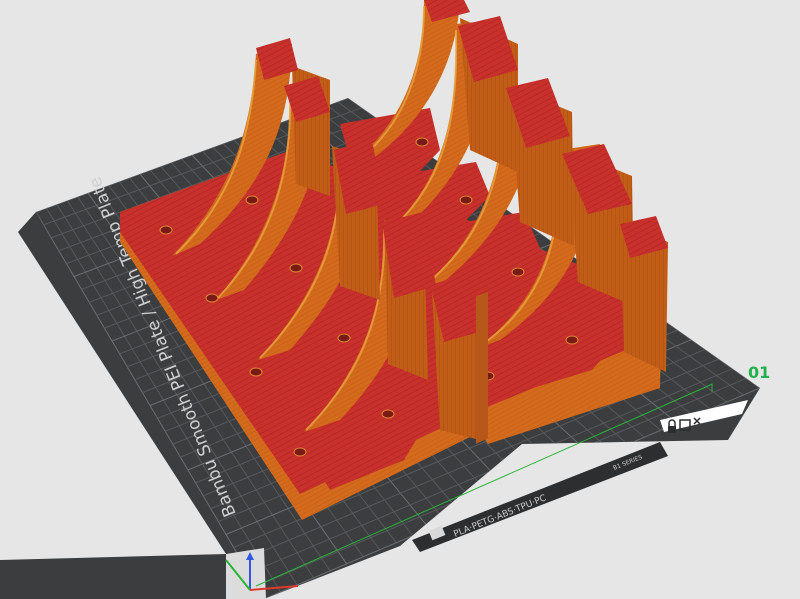 The image size is (800, 599). I want to click on center-divider, so click(482, 368).